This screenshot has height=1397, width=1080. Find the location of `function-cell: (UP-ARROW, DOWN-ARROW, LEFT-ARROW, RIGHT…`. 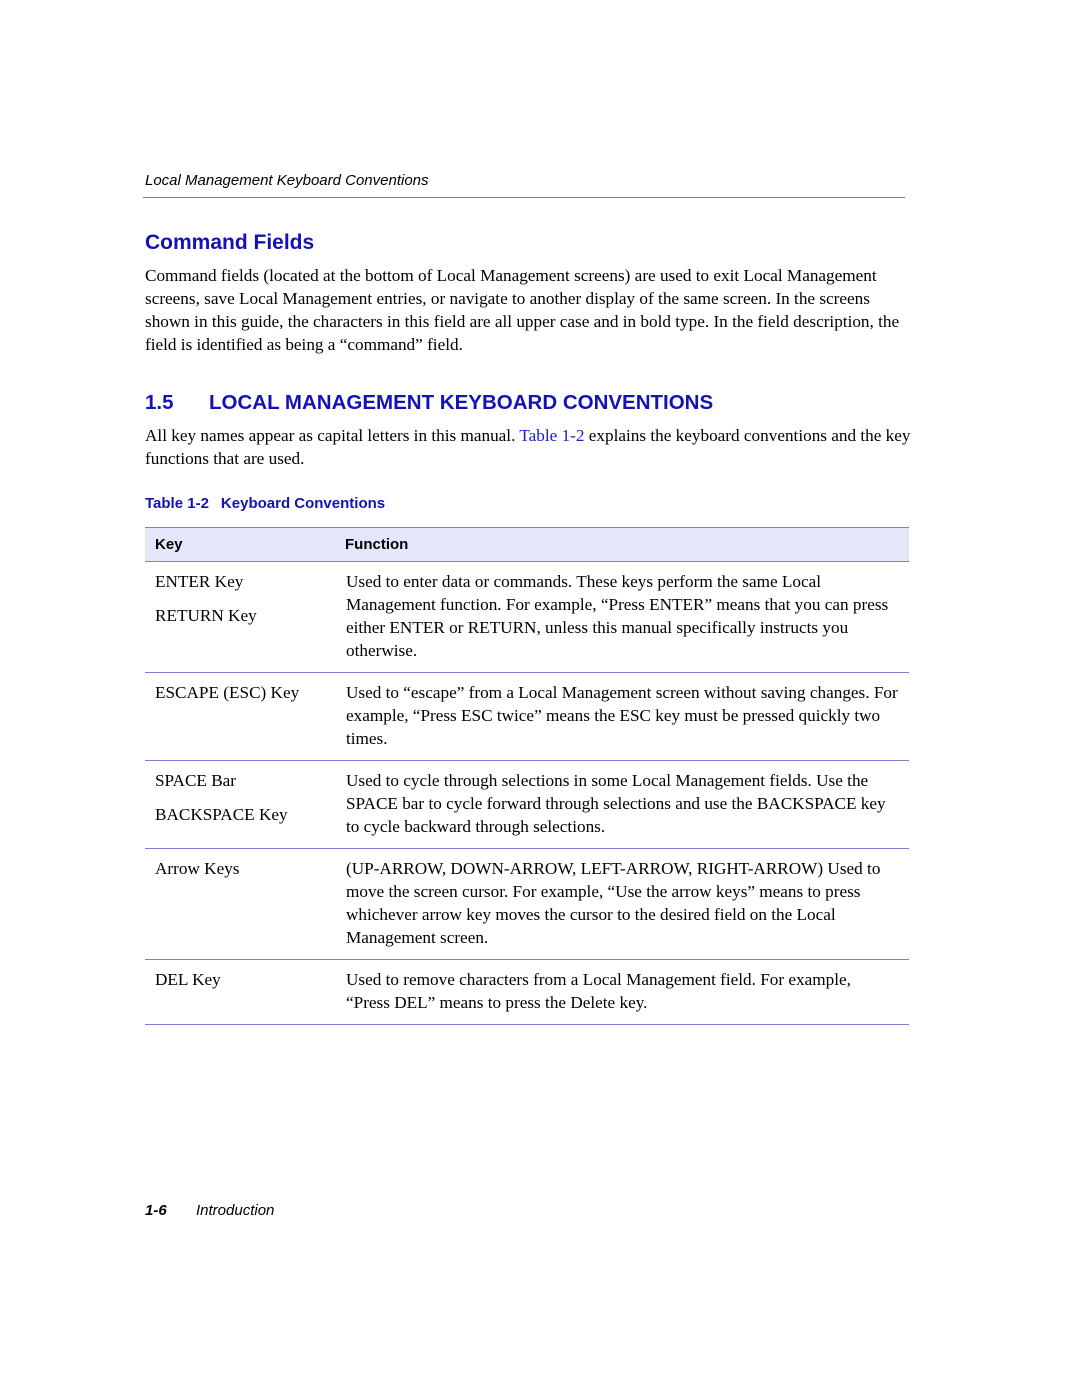

function-cell: (UP-ARROW, DOWN-ARROW, LEFT-ARROW, RIGHT… is located at coordinates (622, 904).